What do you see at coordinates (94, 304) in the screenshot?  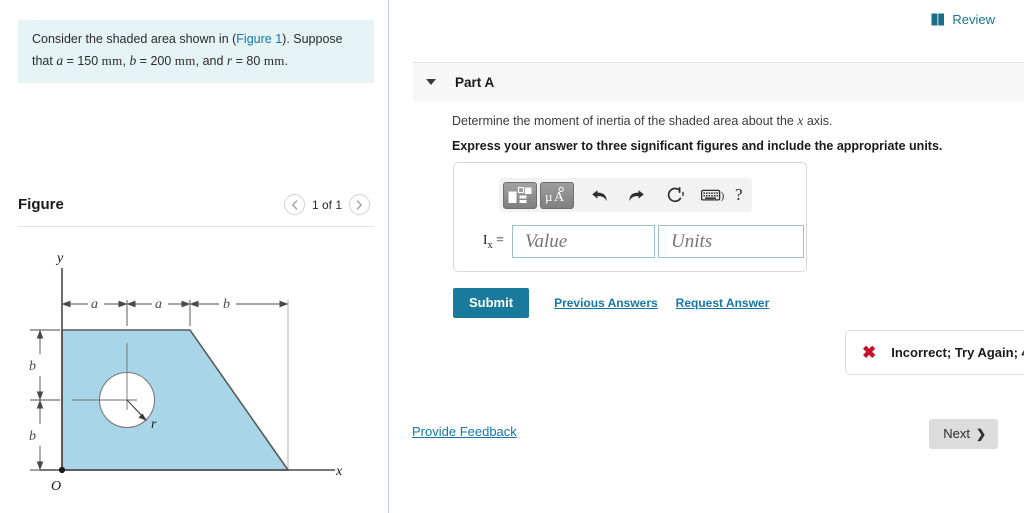 I see `dim-label-a1: a` at bounding box center [94, 304].